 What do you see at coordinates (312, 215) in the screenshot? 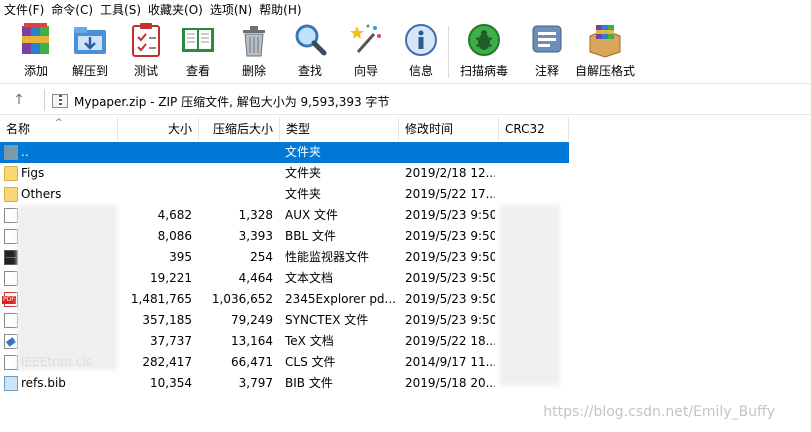
I see `file-type: AUX 文件` at bounding box center [312, 215].